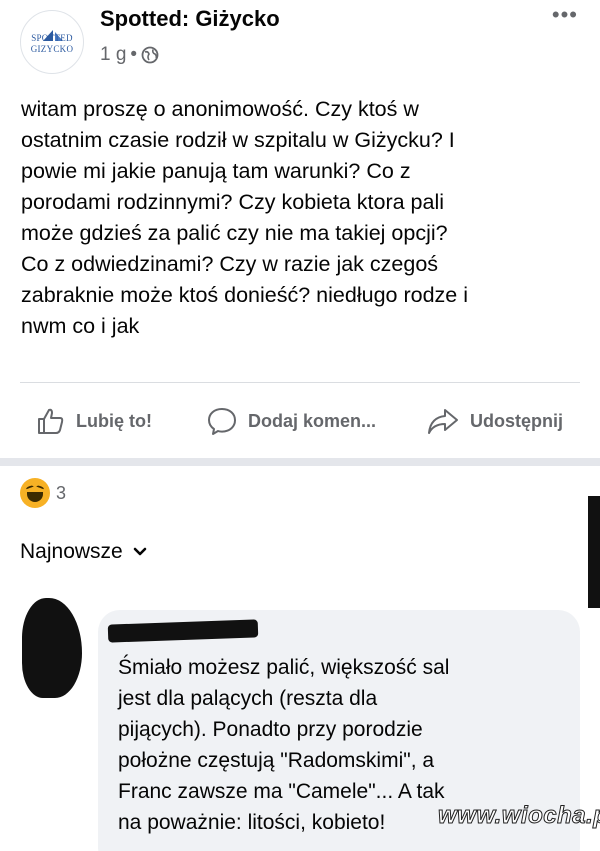 This screenshot has width=600, height=851. Describe the element at coordinates (443, 421) in the screenshot. I see `share-arrow-icon` at that location.